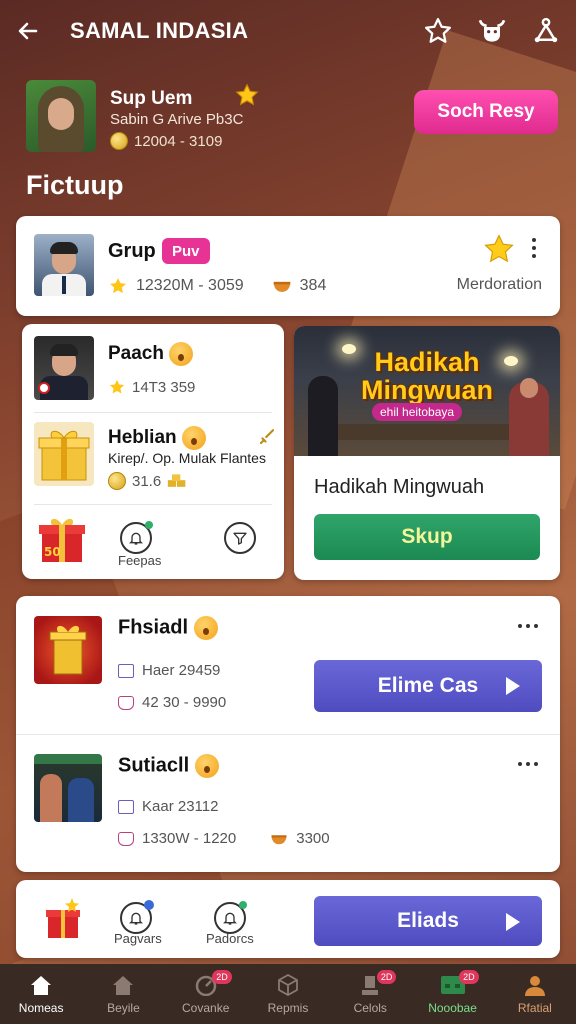 The height and width of the screenshot is (1024, 576). I want to click on red-gift-icon: 50, so click(62, 538).